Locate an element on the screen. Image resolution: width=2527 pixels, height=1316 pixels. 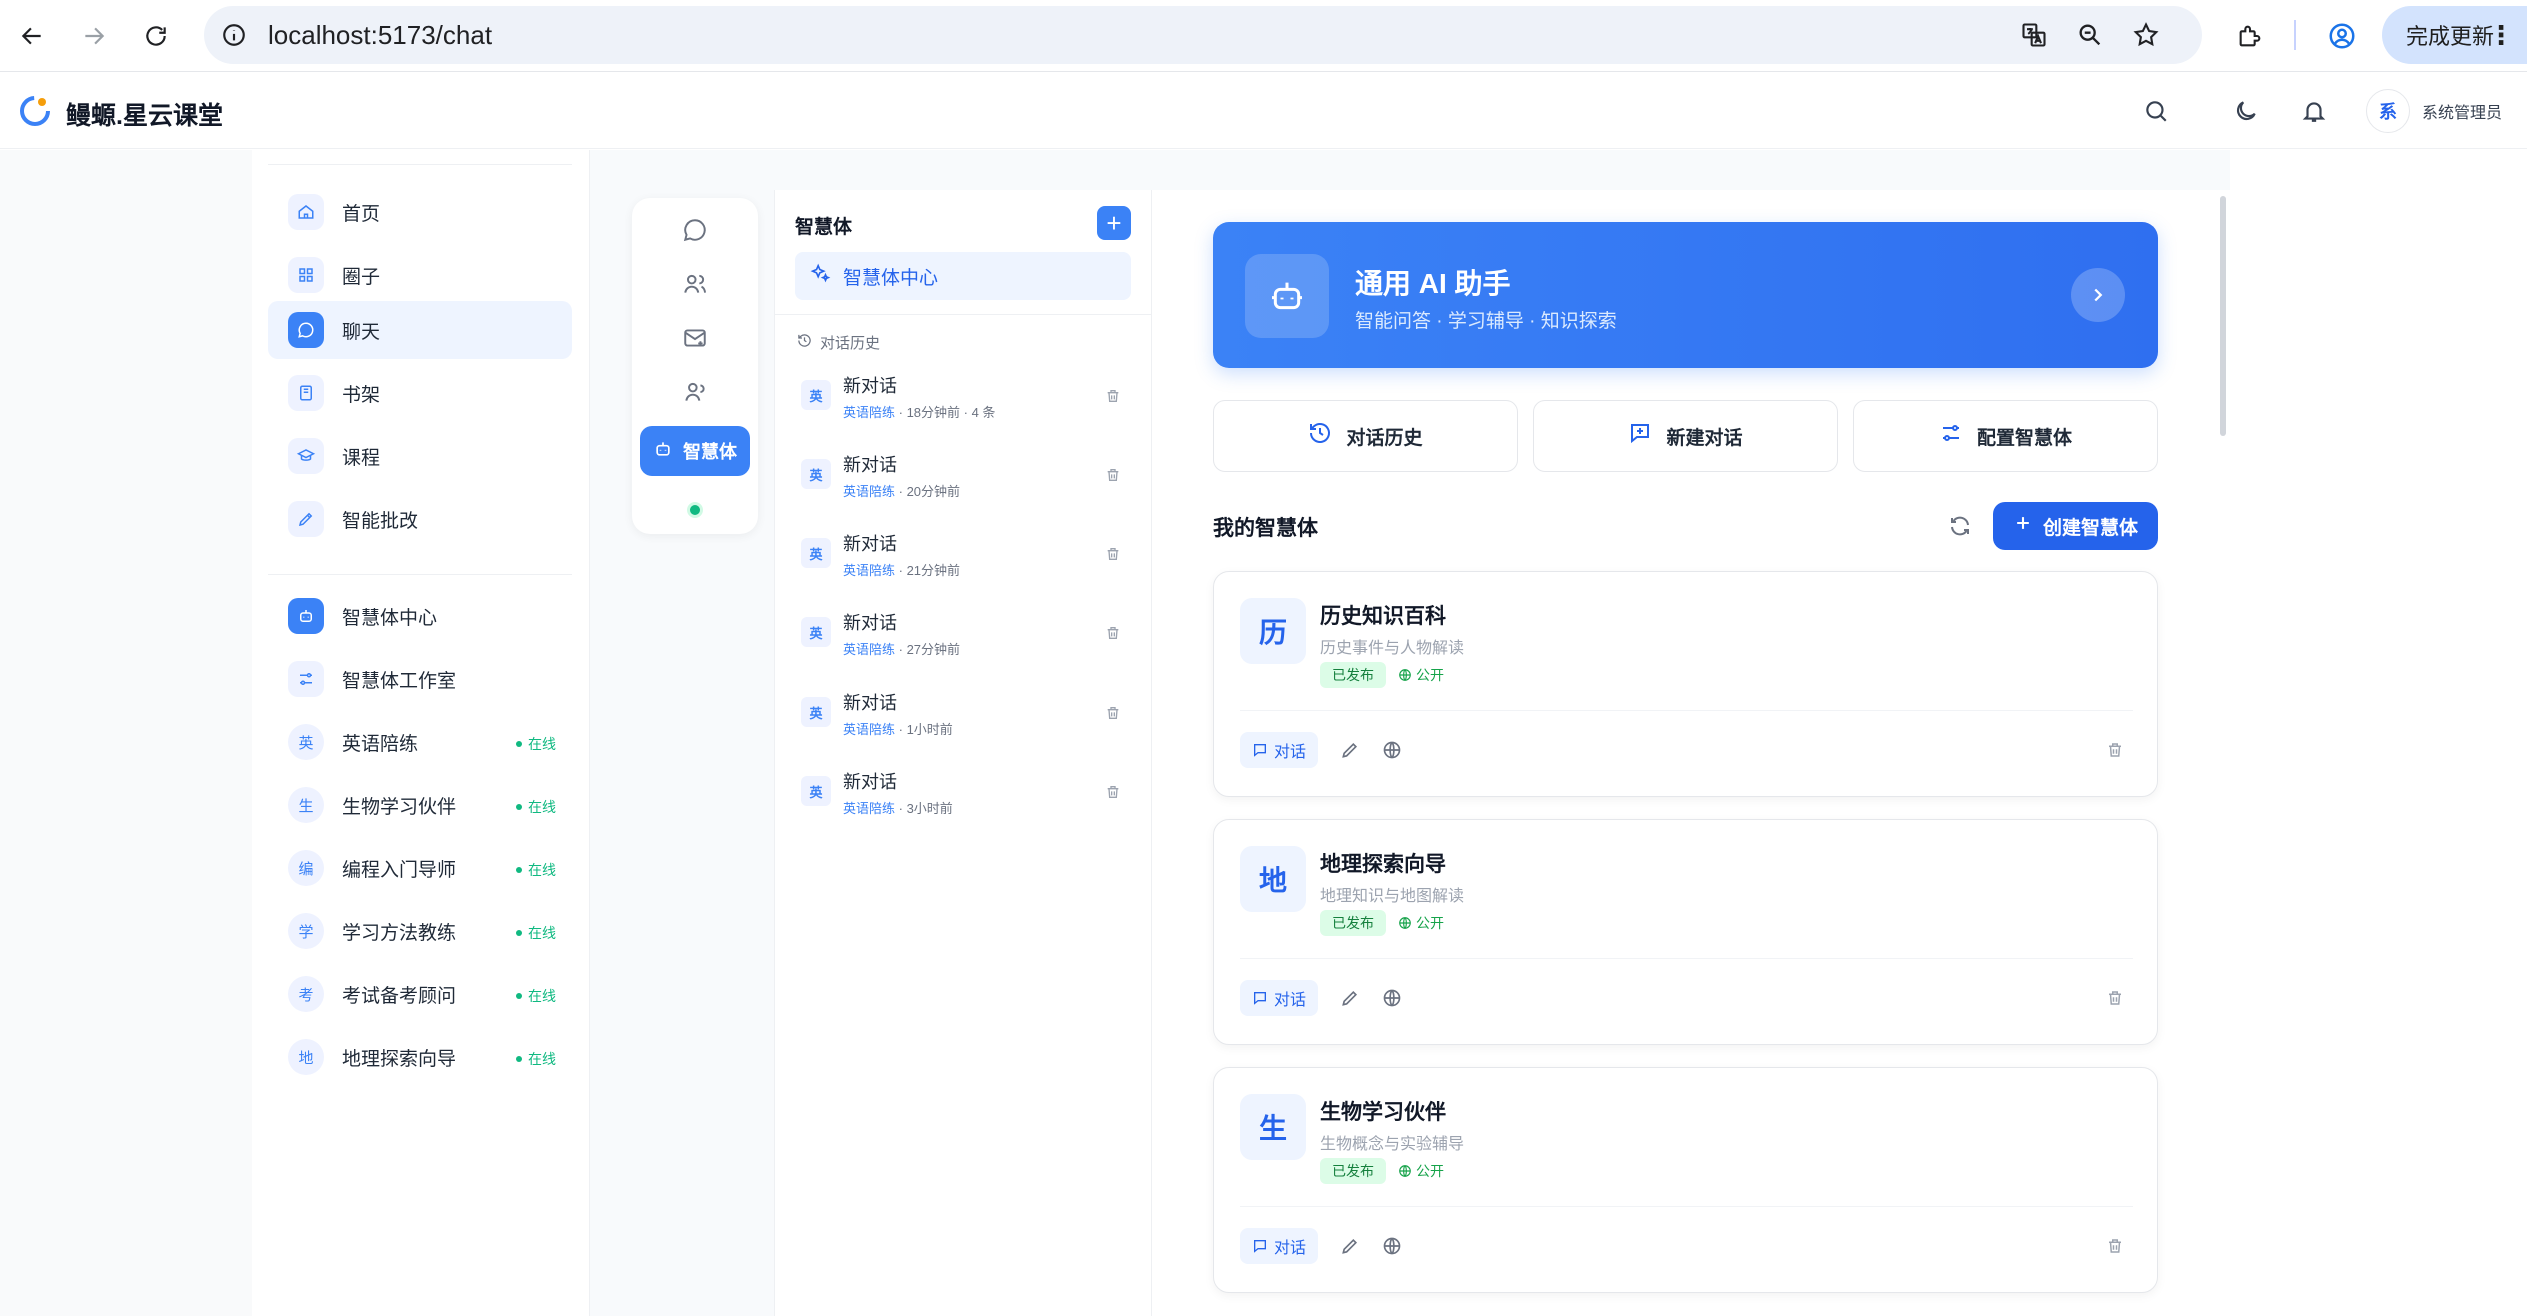
add-conversation-button: + is located at coordinates (1114, 223).